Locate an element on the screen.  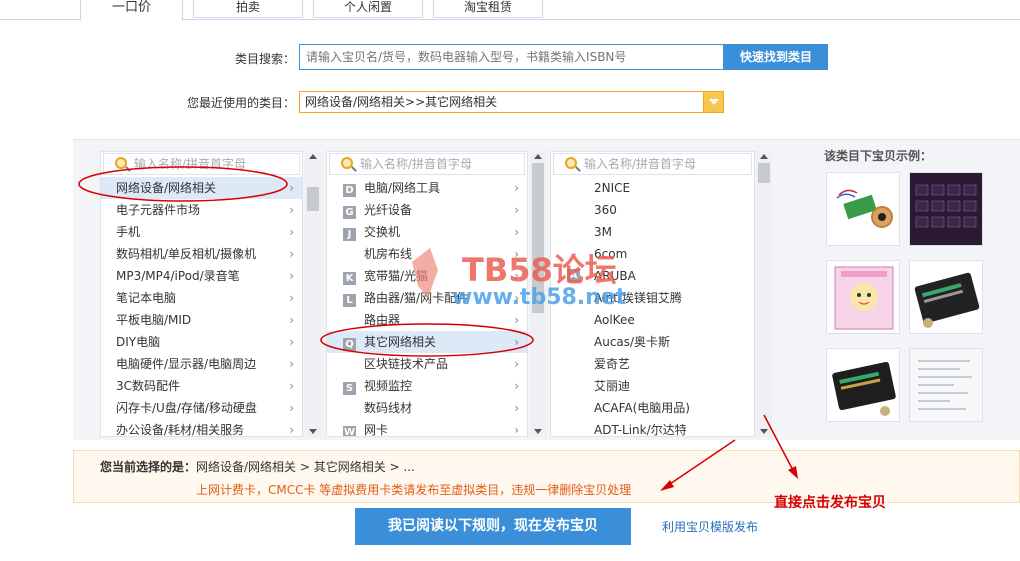
tab-fixed-price: 一口价 is located at coordinates (131, 10).